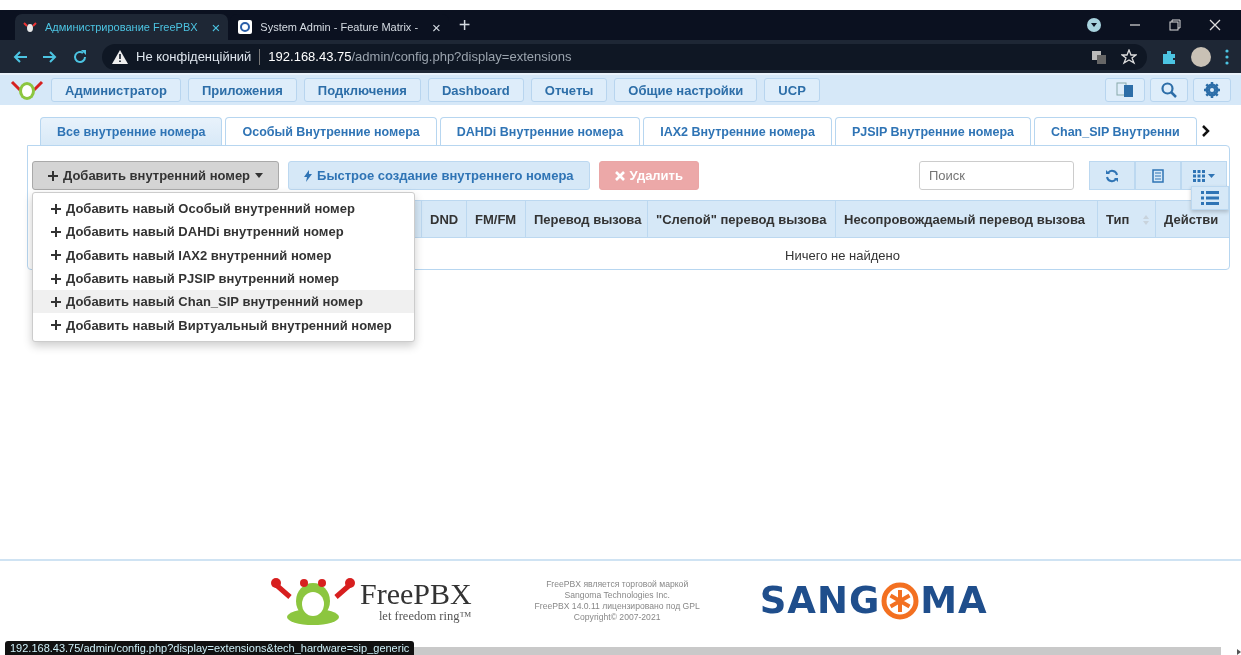 This screenshot has height=655, width=1241. I want to click on menu-icon, so click(1227, 56).